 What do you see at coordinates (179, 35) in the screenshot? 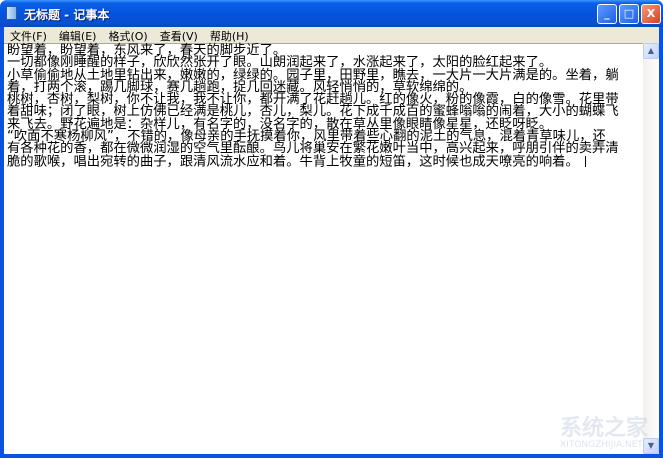
I see `menu-view: 查看(V)` at bounding box center [179, 35].